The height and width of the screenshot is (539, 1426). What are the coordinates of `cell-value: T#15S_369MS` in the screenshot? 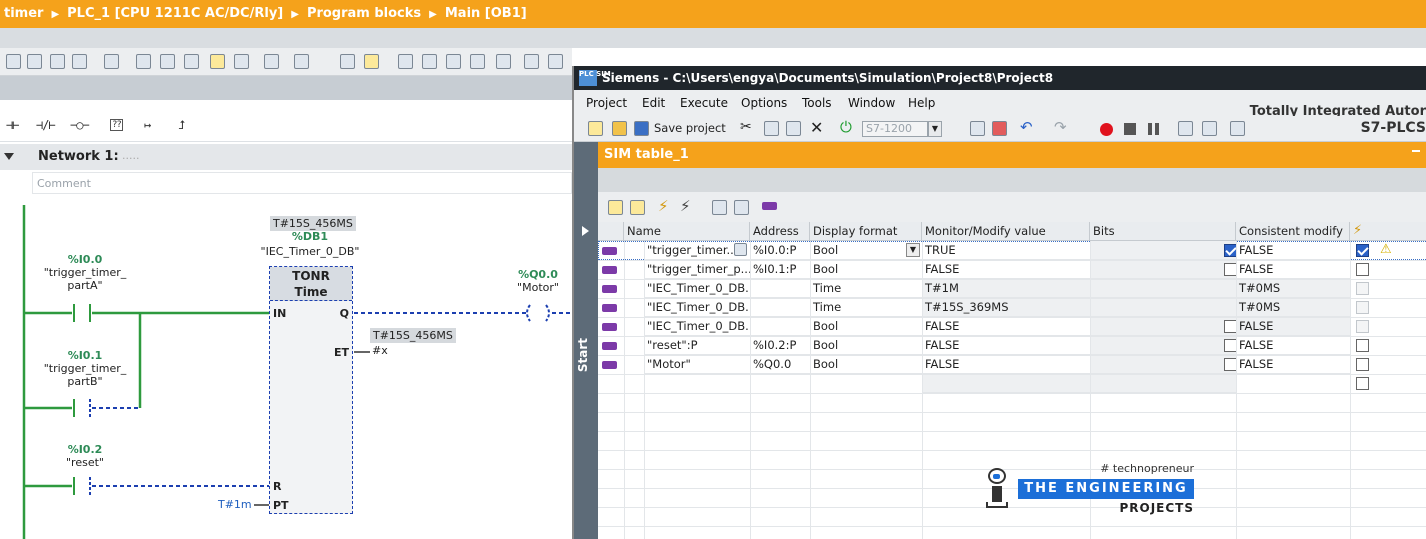 It's located at (1006, 307).